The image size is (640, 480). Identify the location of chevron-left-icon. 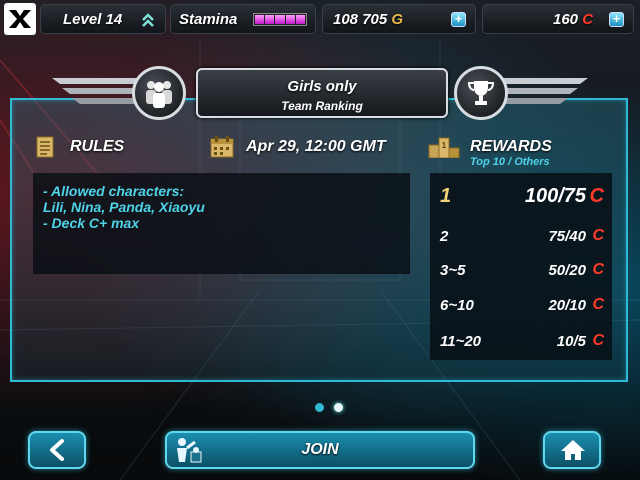
(57, 450).